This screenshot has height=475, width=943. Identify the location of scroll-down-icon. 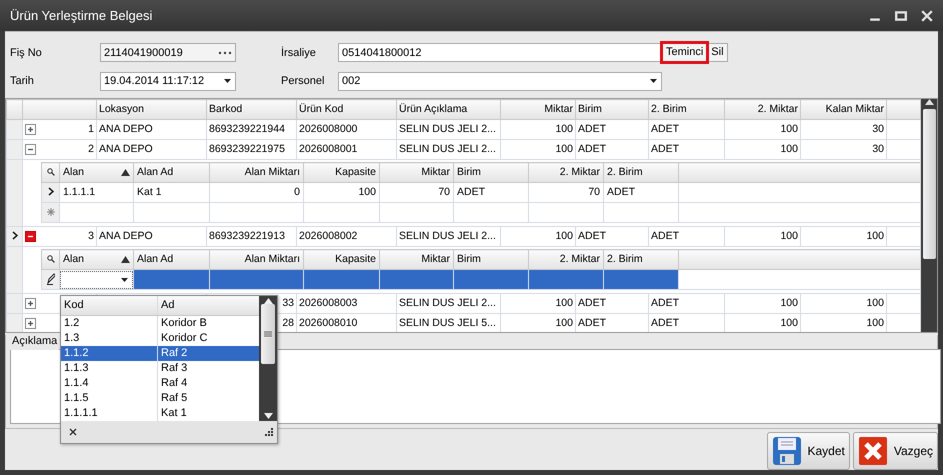
(268, 416).